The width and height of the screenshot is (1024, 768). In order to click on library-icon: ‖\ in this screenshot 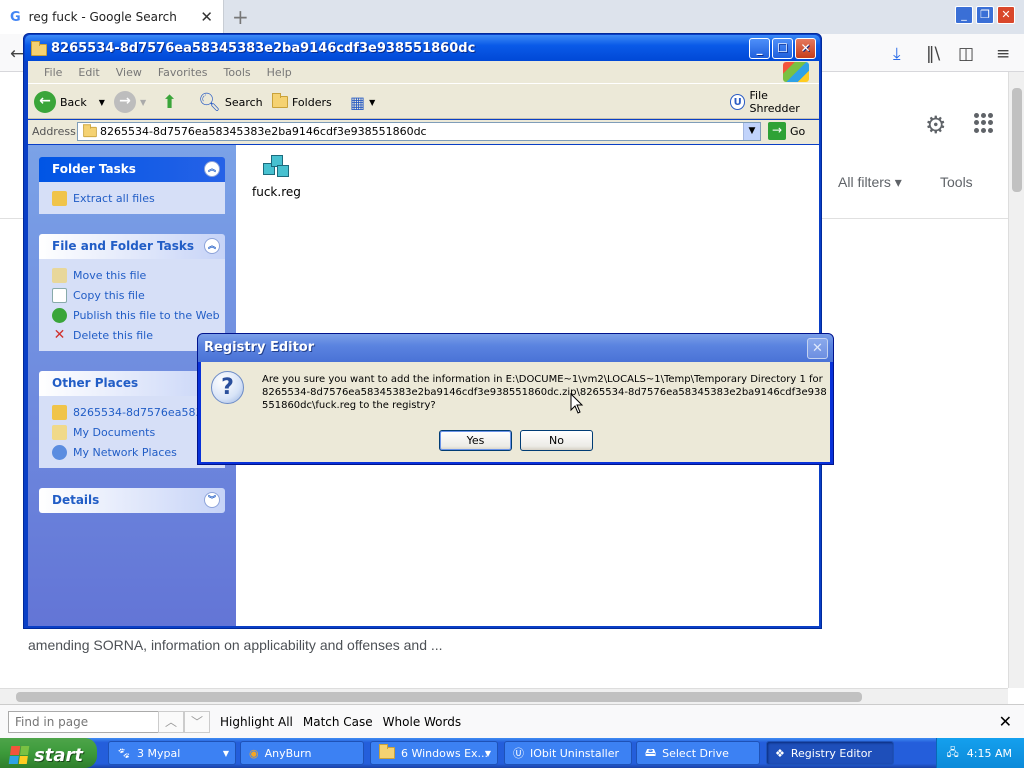, I will do `click(933, 54)`.